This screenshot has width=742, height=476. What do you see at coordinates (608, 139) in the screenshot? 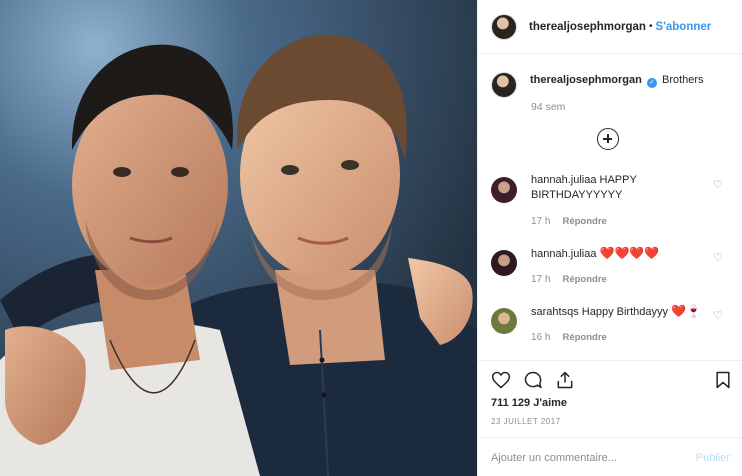
I see `add-comments-icon` at bounding box center [608, 139].